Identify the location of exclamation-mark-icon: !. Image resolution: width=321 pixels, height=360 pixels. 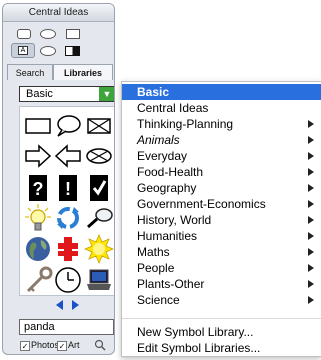
(68, 188).